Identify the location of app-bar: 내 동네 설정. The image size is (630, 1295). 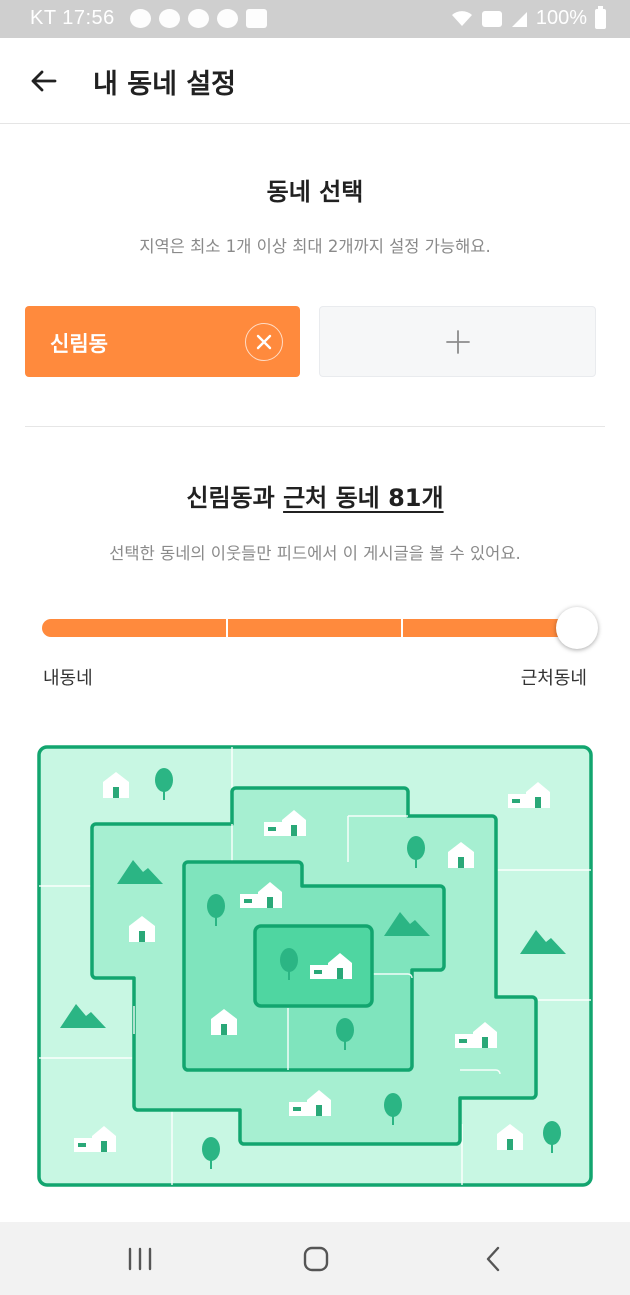
(315, 81).